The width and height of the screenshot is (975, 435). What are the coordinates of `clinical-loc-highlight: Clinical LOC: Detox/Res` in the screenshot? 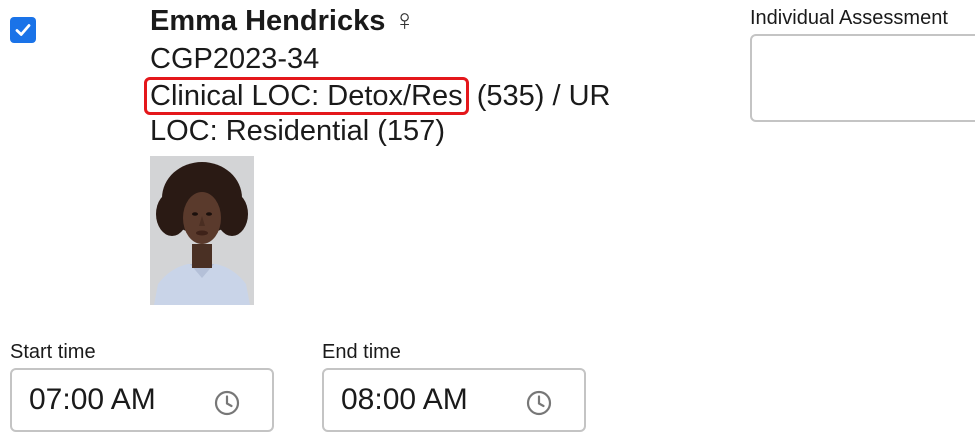 It's located at (306, 96).